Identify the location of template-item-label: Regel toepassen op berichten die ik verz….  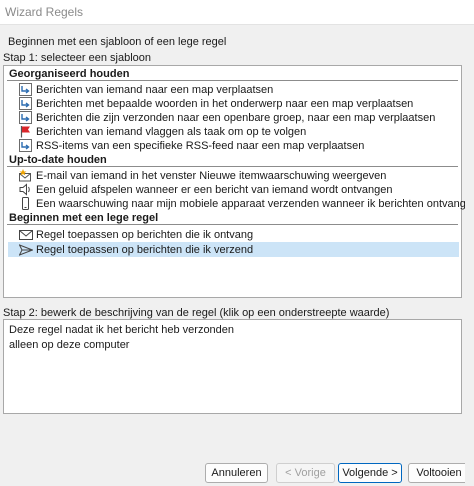
(145, 249).